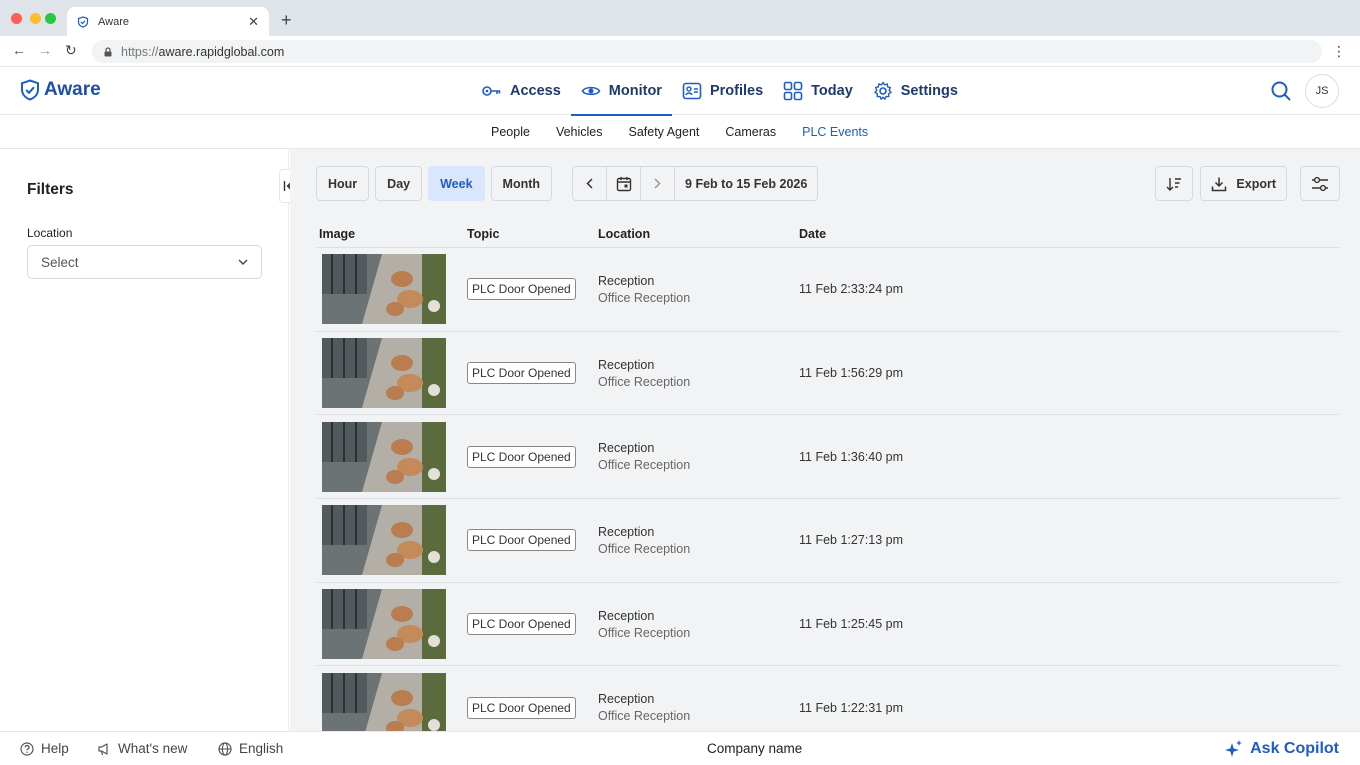 The image size is (1360, 765). I want to click on grid-icon, so click(793, 91).